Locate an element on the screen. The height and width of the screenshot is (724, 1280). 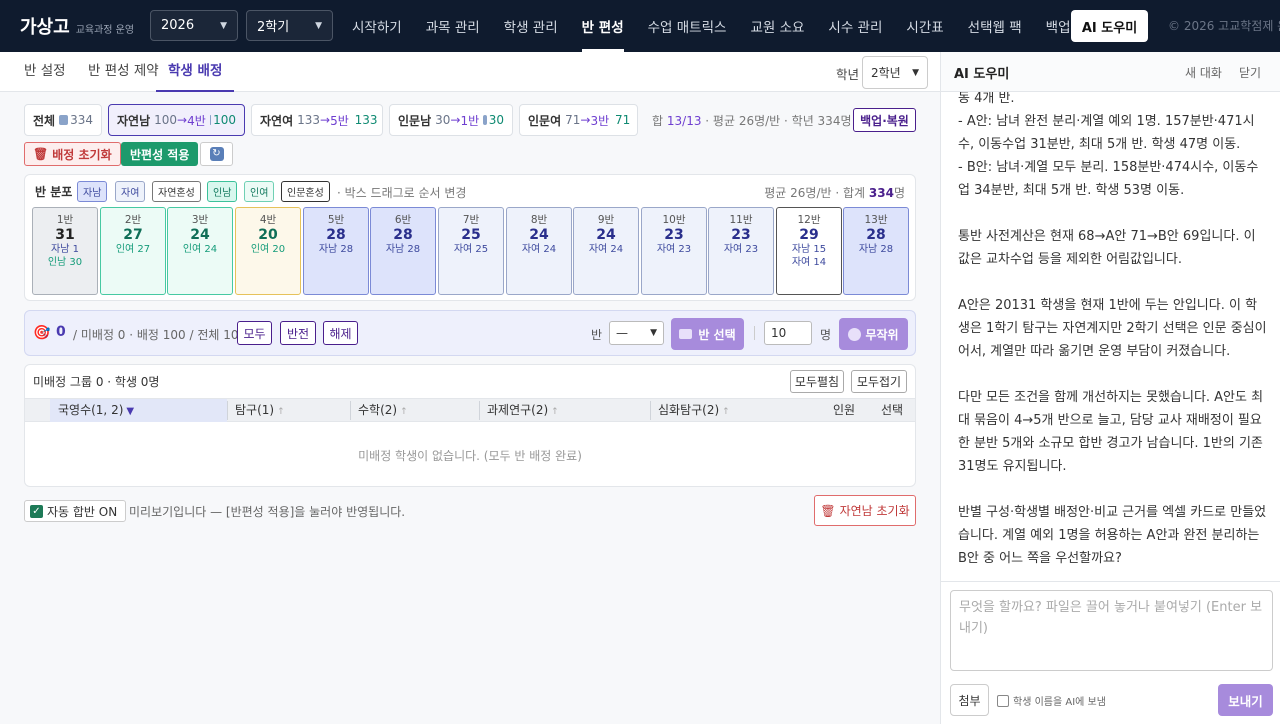
class-name: 2반 is located at coordinates (133, 220).